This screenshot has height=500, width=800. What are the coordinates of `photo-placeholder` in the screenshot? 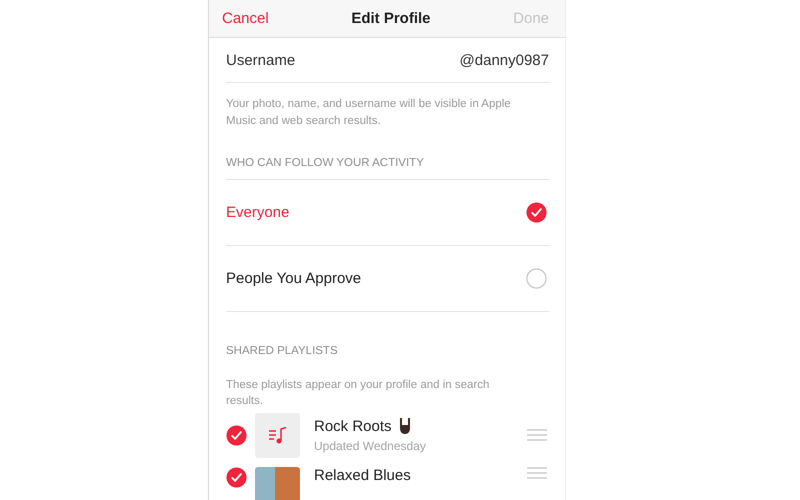 It's located at (277, 483).